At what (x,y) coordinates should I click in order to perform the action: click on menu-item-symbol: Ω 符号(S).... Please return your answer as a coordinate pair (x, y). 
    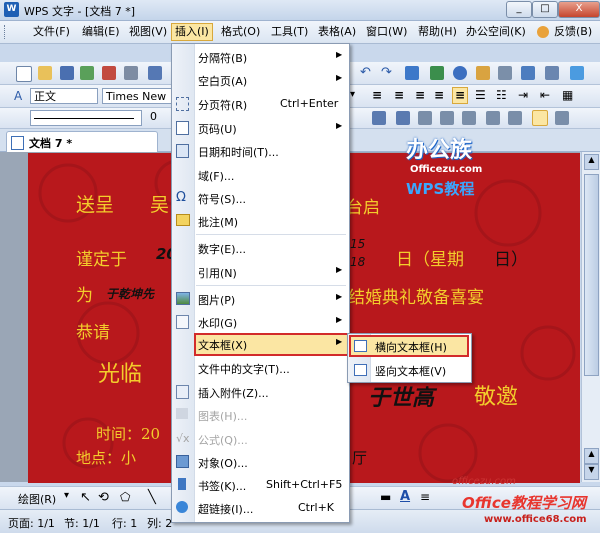
    Looking at the image, I should click on (260, 198).